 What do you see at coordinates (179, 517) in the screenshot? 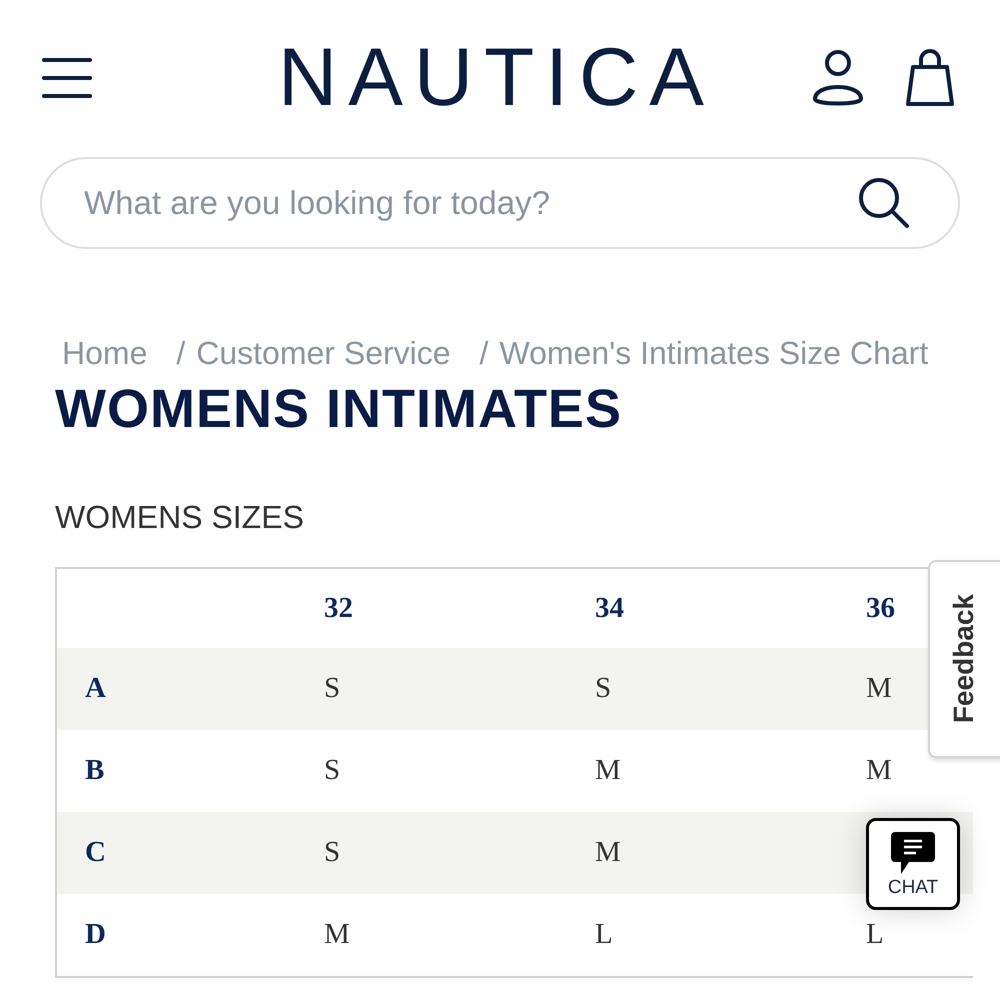
I see `section-title: WOMENS SIZES` at bounding box center [179, 517].